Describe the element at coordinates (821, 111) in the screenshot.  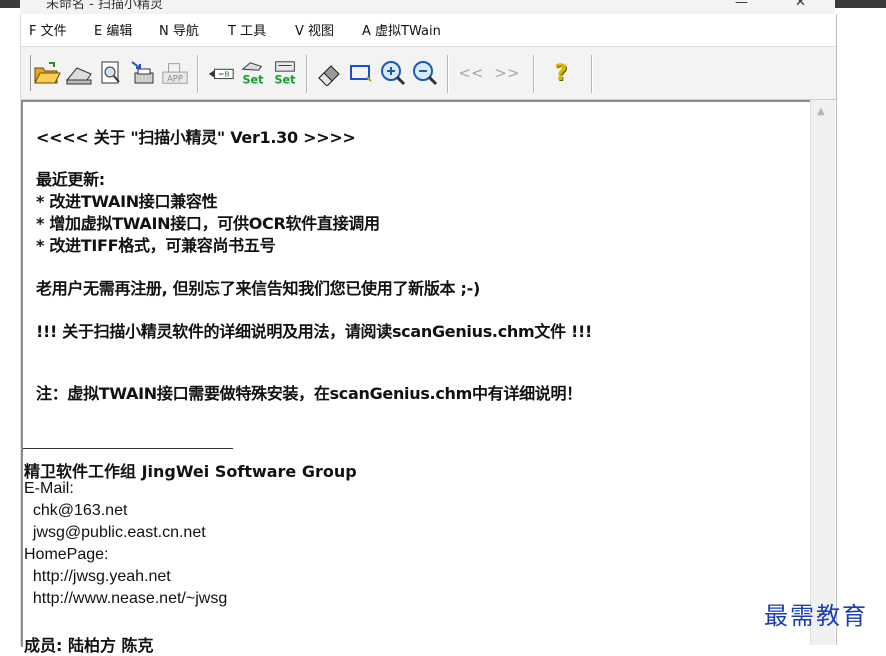
I see `scroll-up-icon: ▲` at that location.